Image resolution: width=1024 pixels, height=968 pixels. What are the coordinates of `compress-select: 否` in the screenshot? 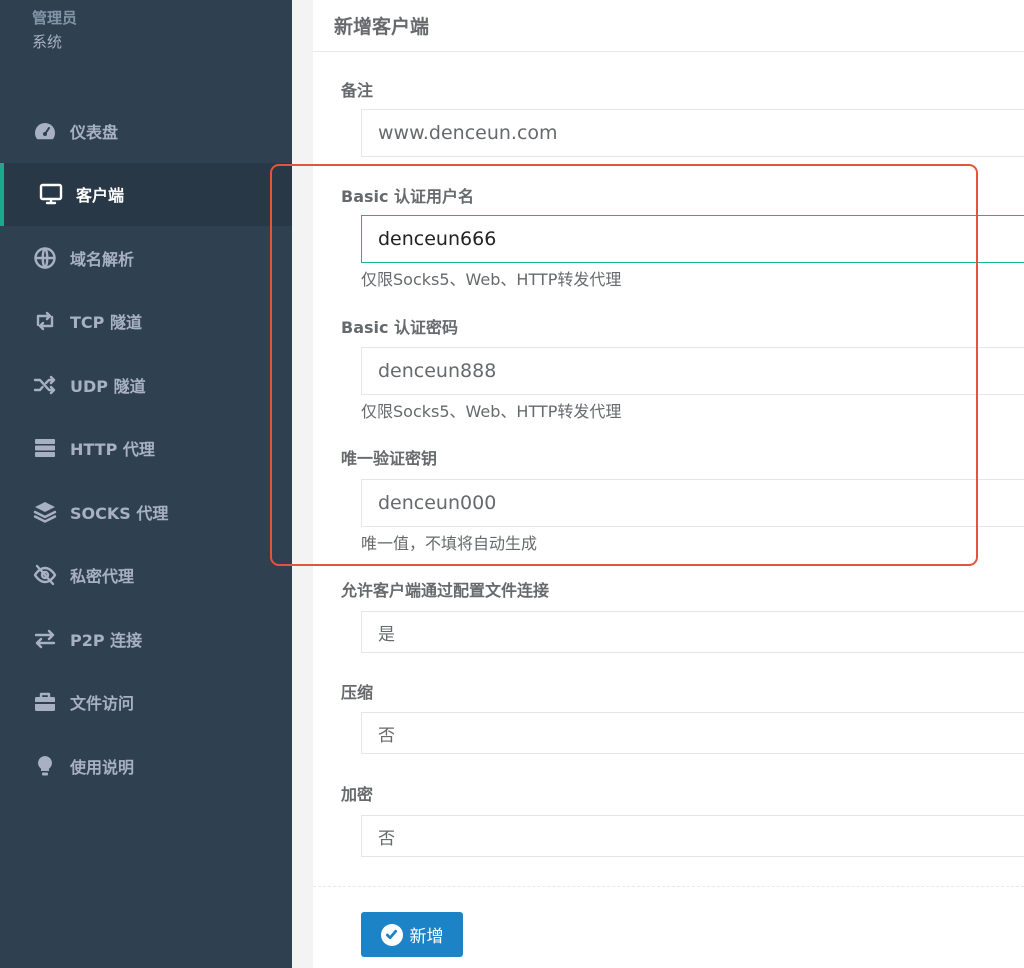 It's located at (692, 733).